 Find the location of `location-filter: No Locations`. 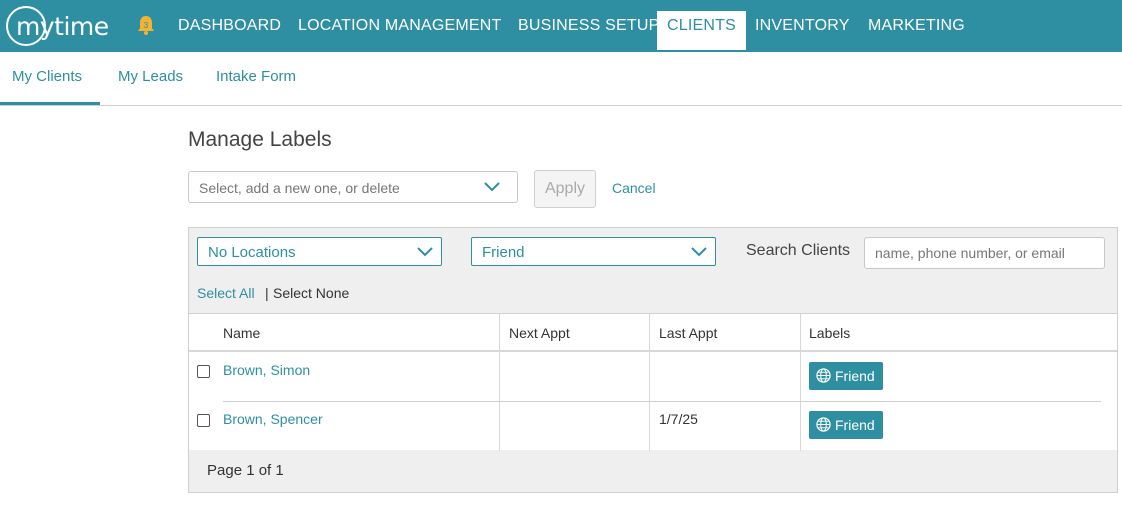

location-filter: No Locations is located at coordinates (319, 251).